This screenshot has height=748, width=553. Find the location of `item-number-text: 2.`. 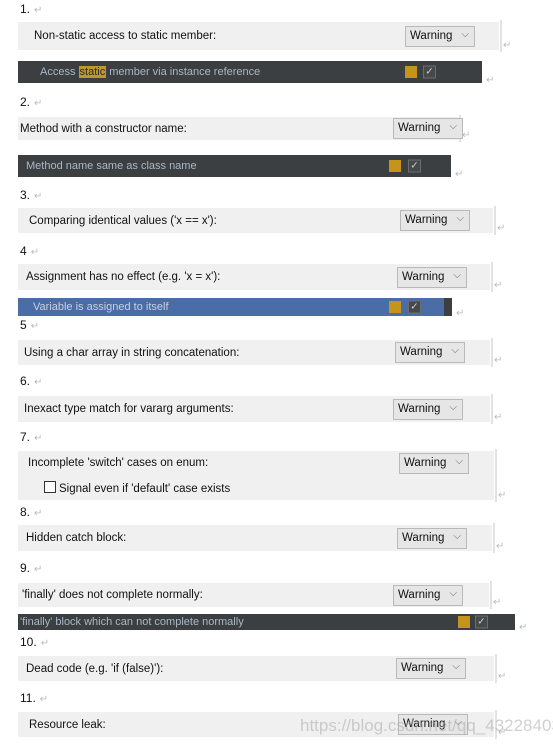

item-number-text: 2. is located at coordinates (25, 102).